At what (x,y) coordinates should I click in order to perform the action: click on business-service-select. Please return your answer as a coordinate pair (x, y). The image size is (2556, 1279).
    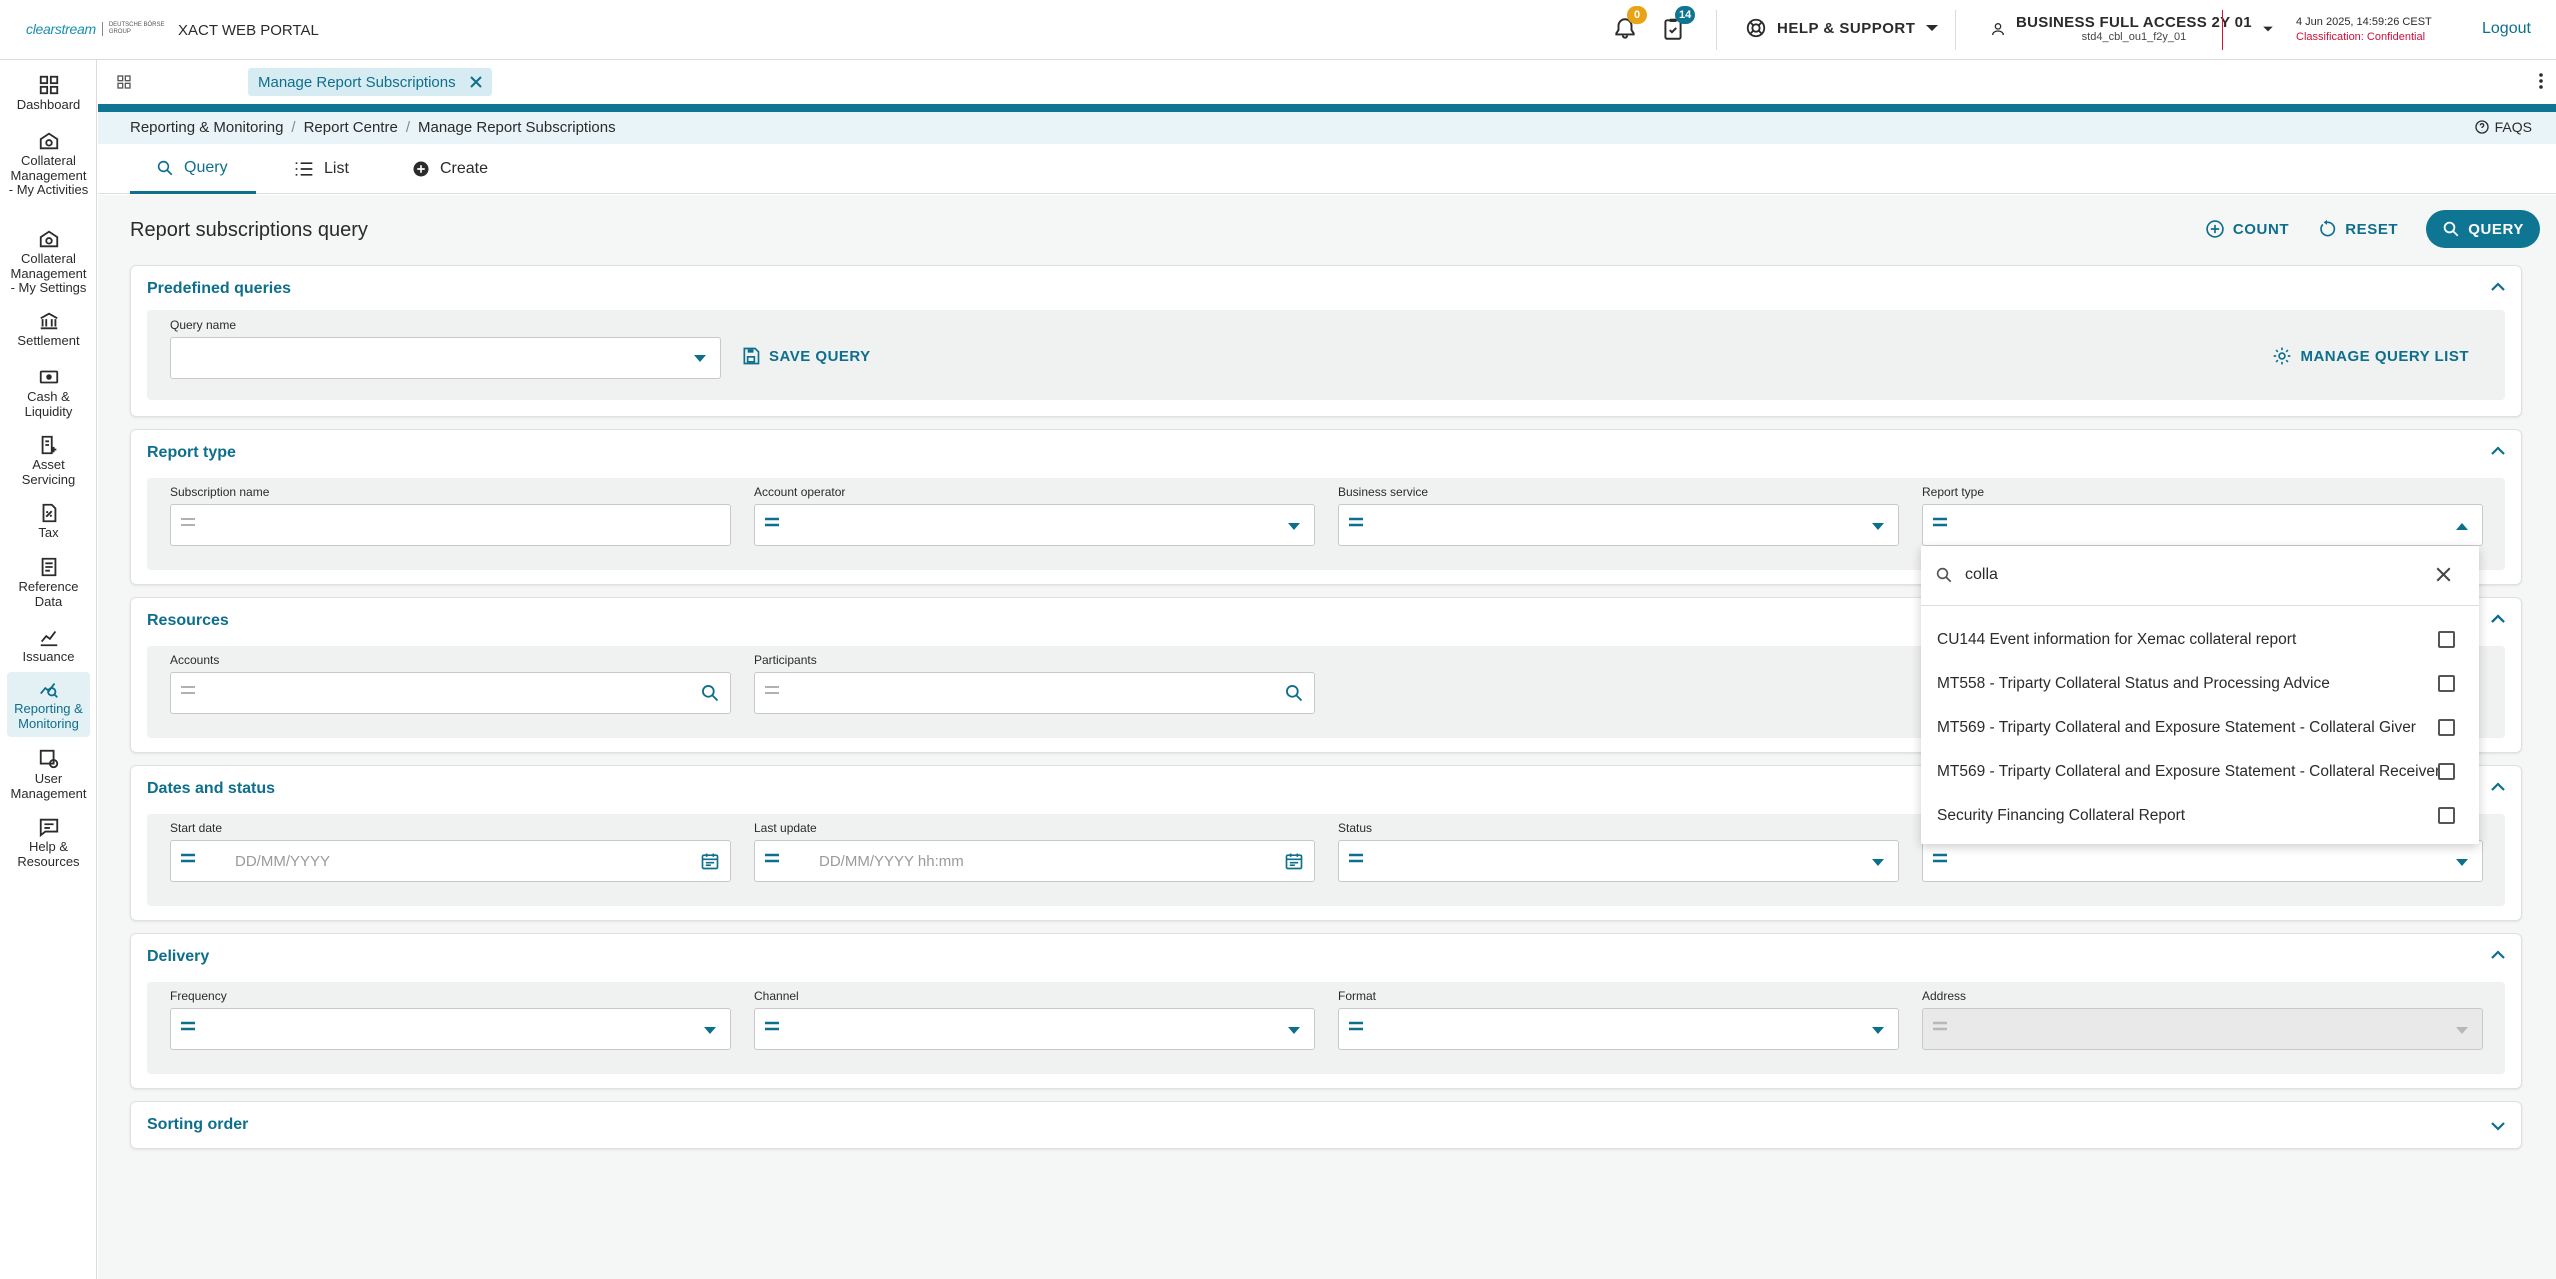
    Looking at the image, I should click on (1618, 525).